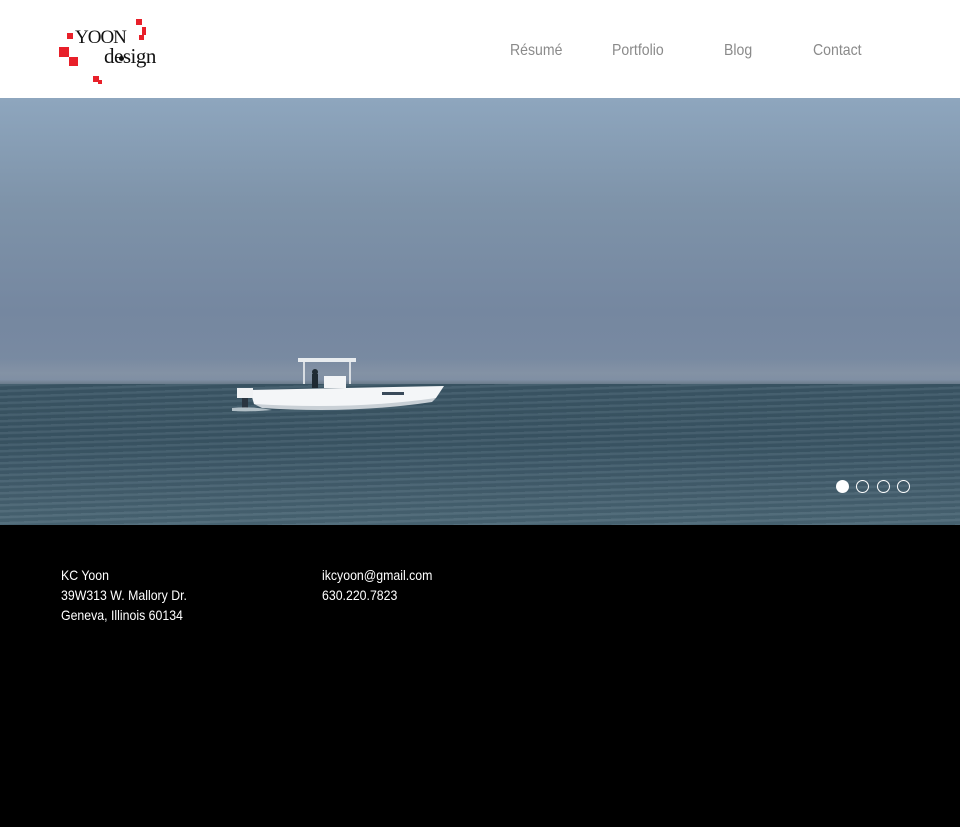 The height and width of the screenshot is (827, 960). I want to click on nav-contact: Contact, so click(837, 51).